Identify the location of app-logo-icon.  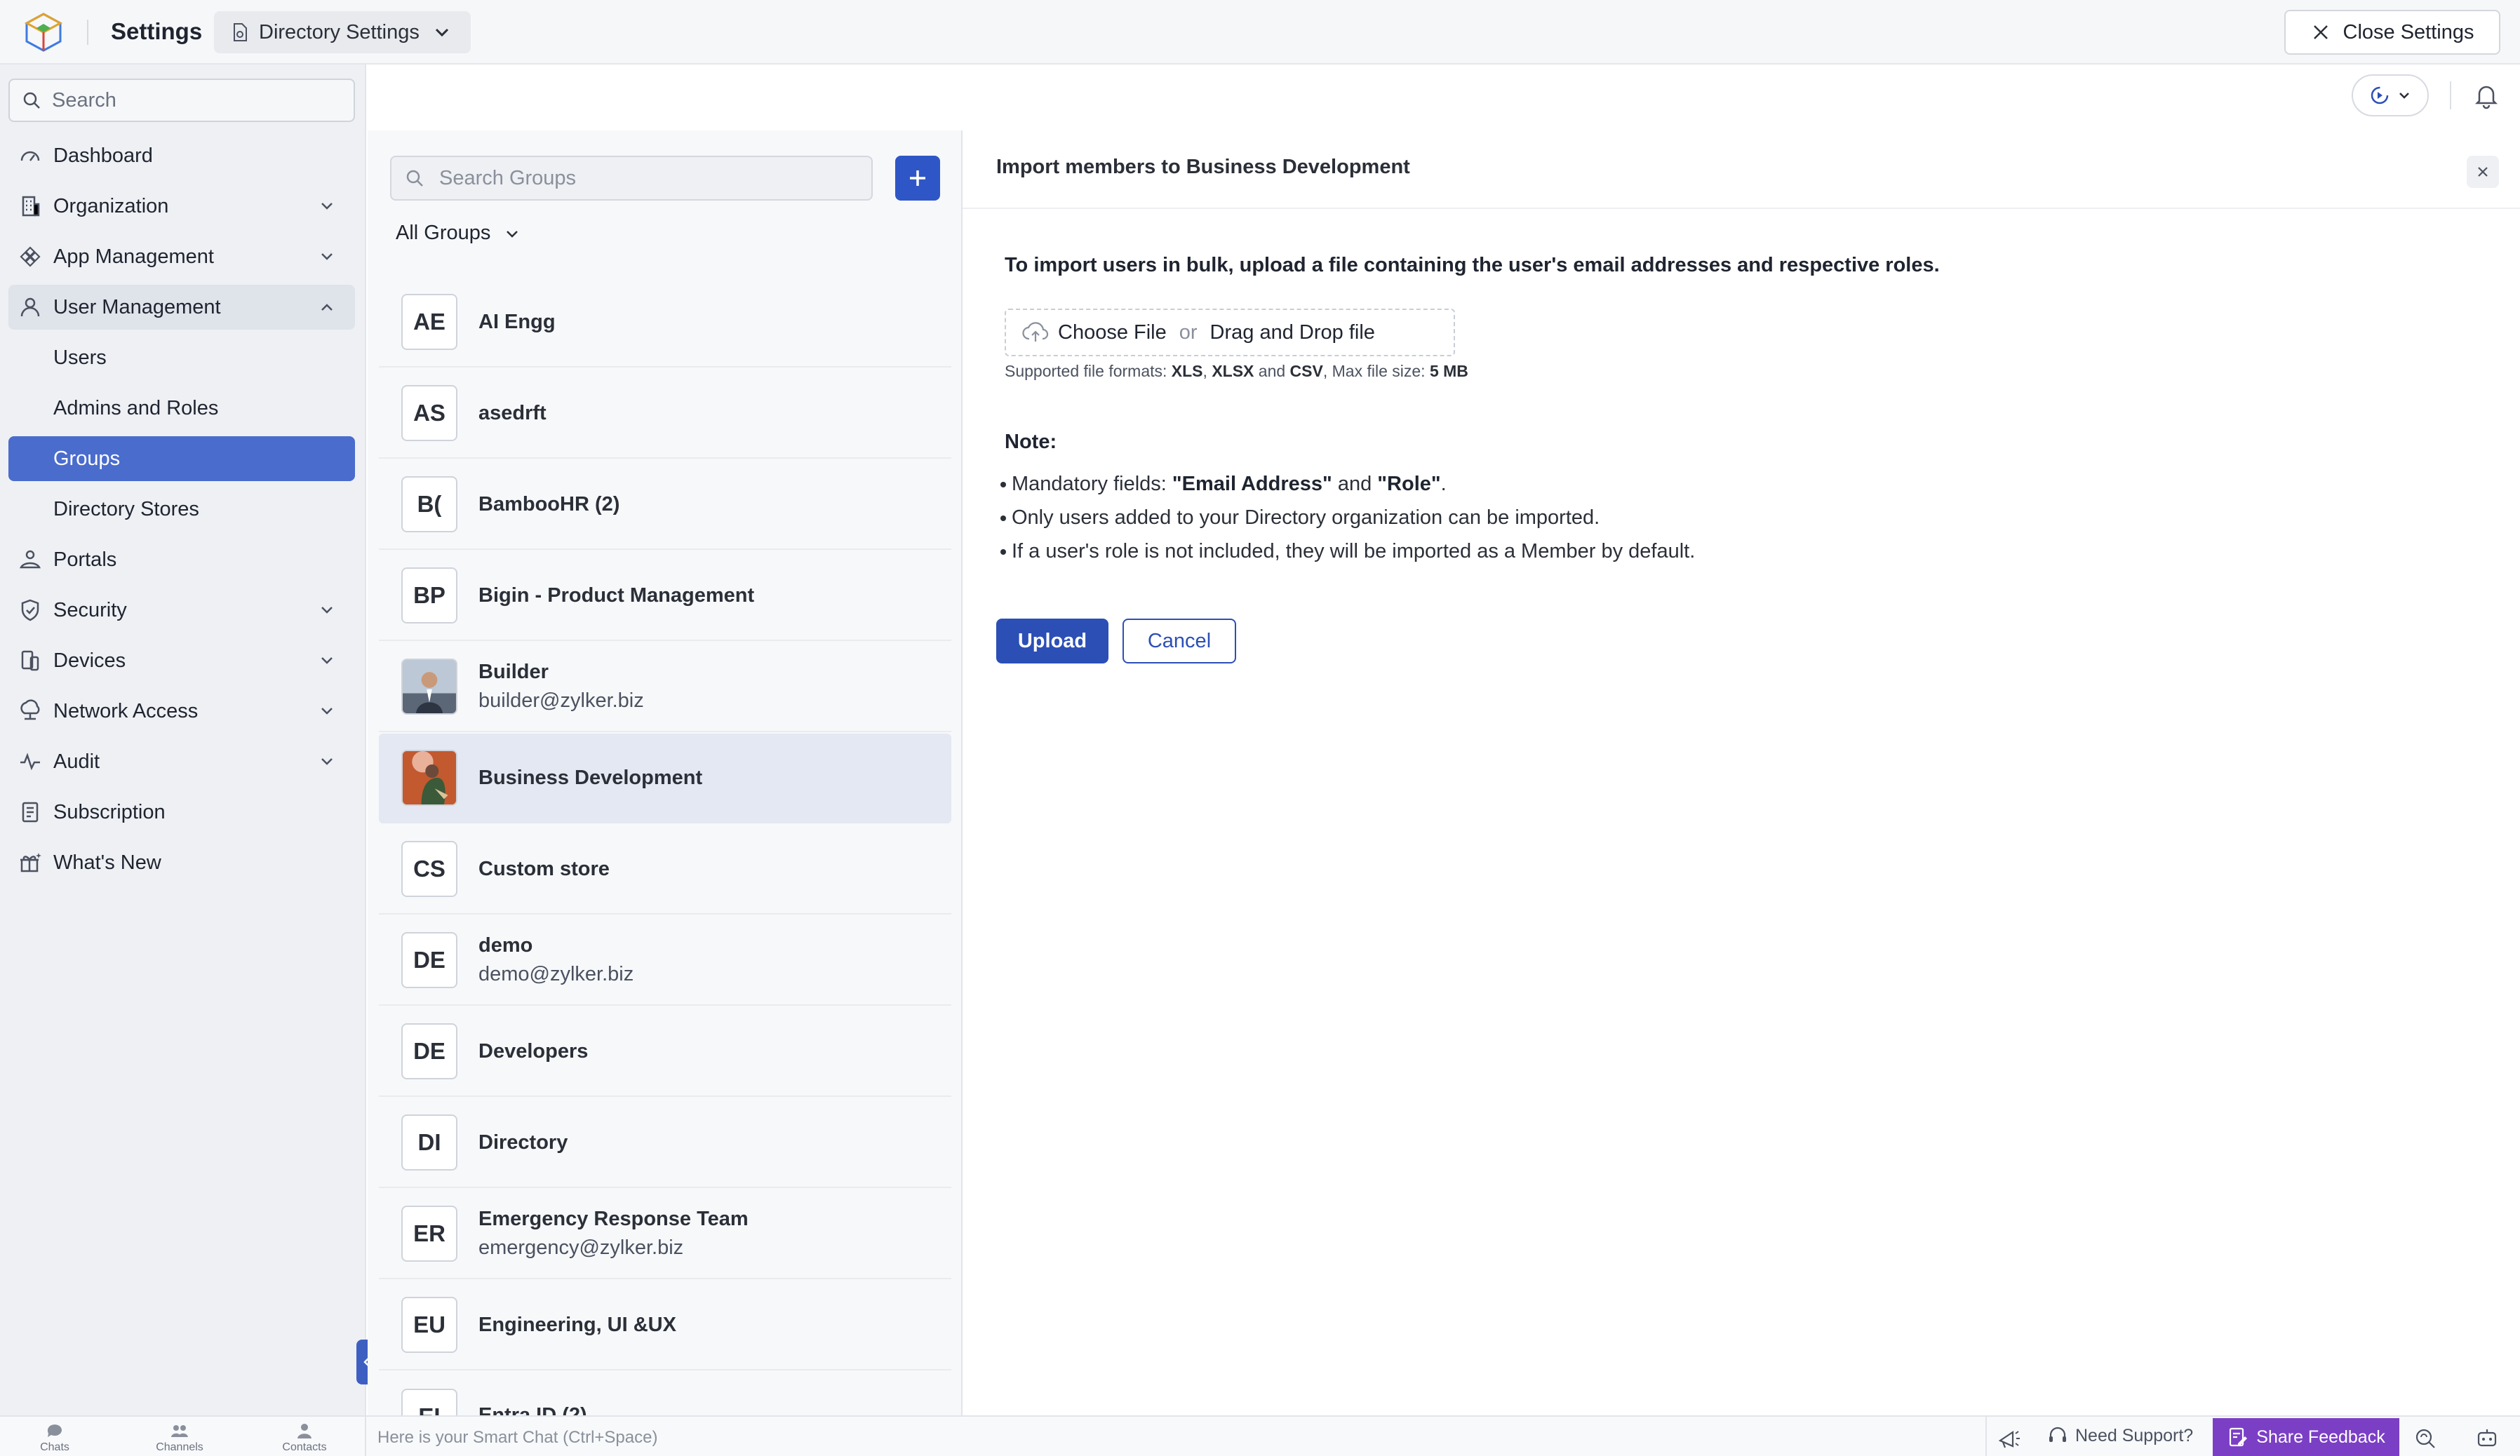
(43, 32).